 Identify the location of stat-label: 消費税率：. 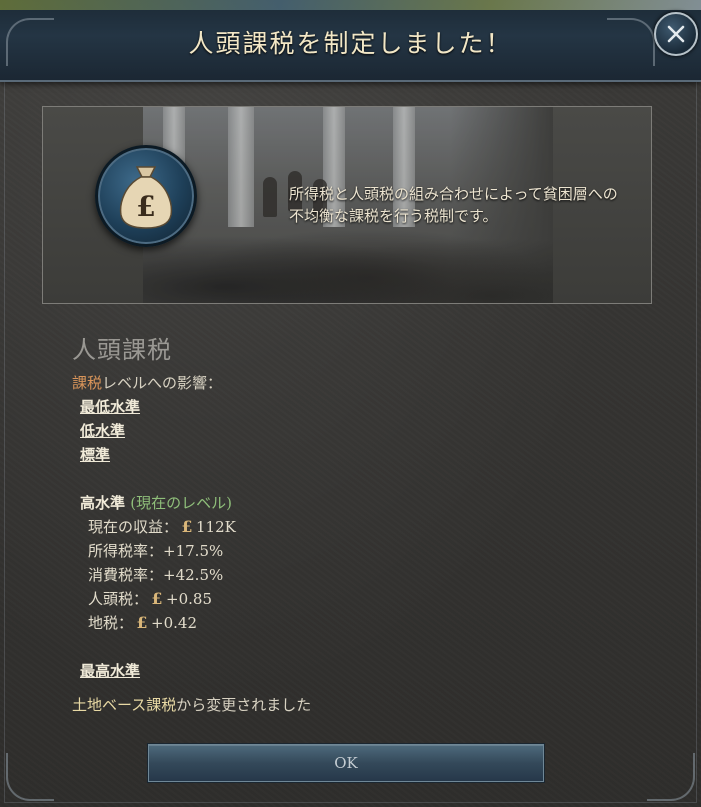
(126, 575).